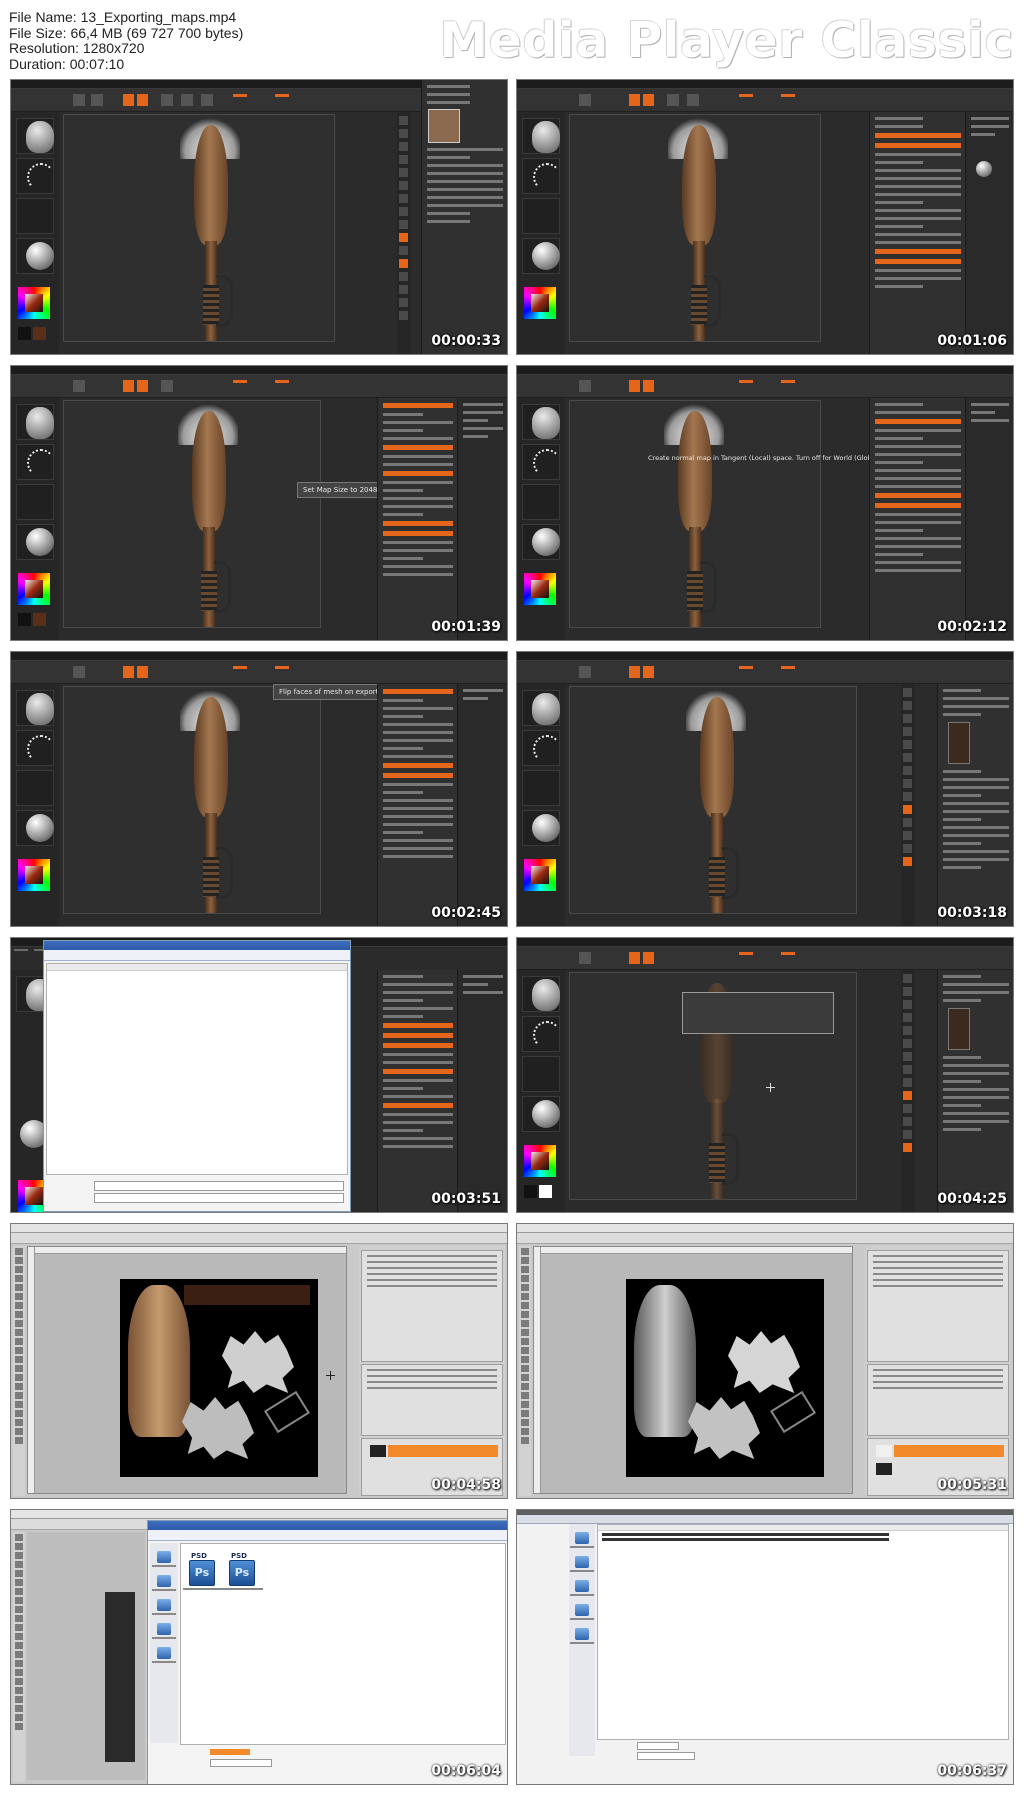 The image size is (1024, 1798). What do you see at coordinates (466, 1771) in the screenshot?
I see `timestamp: 00:06:04` at bounding box center [466, 1771].